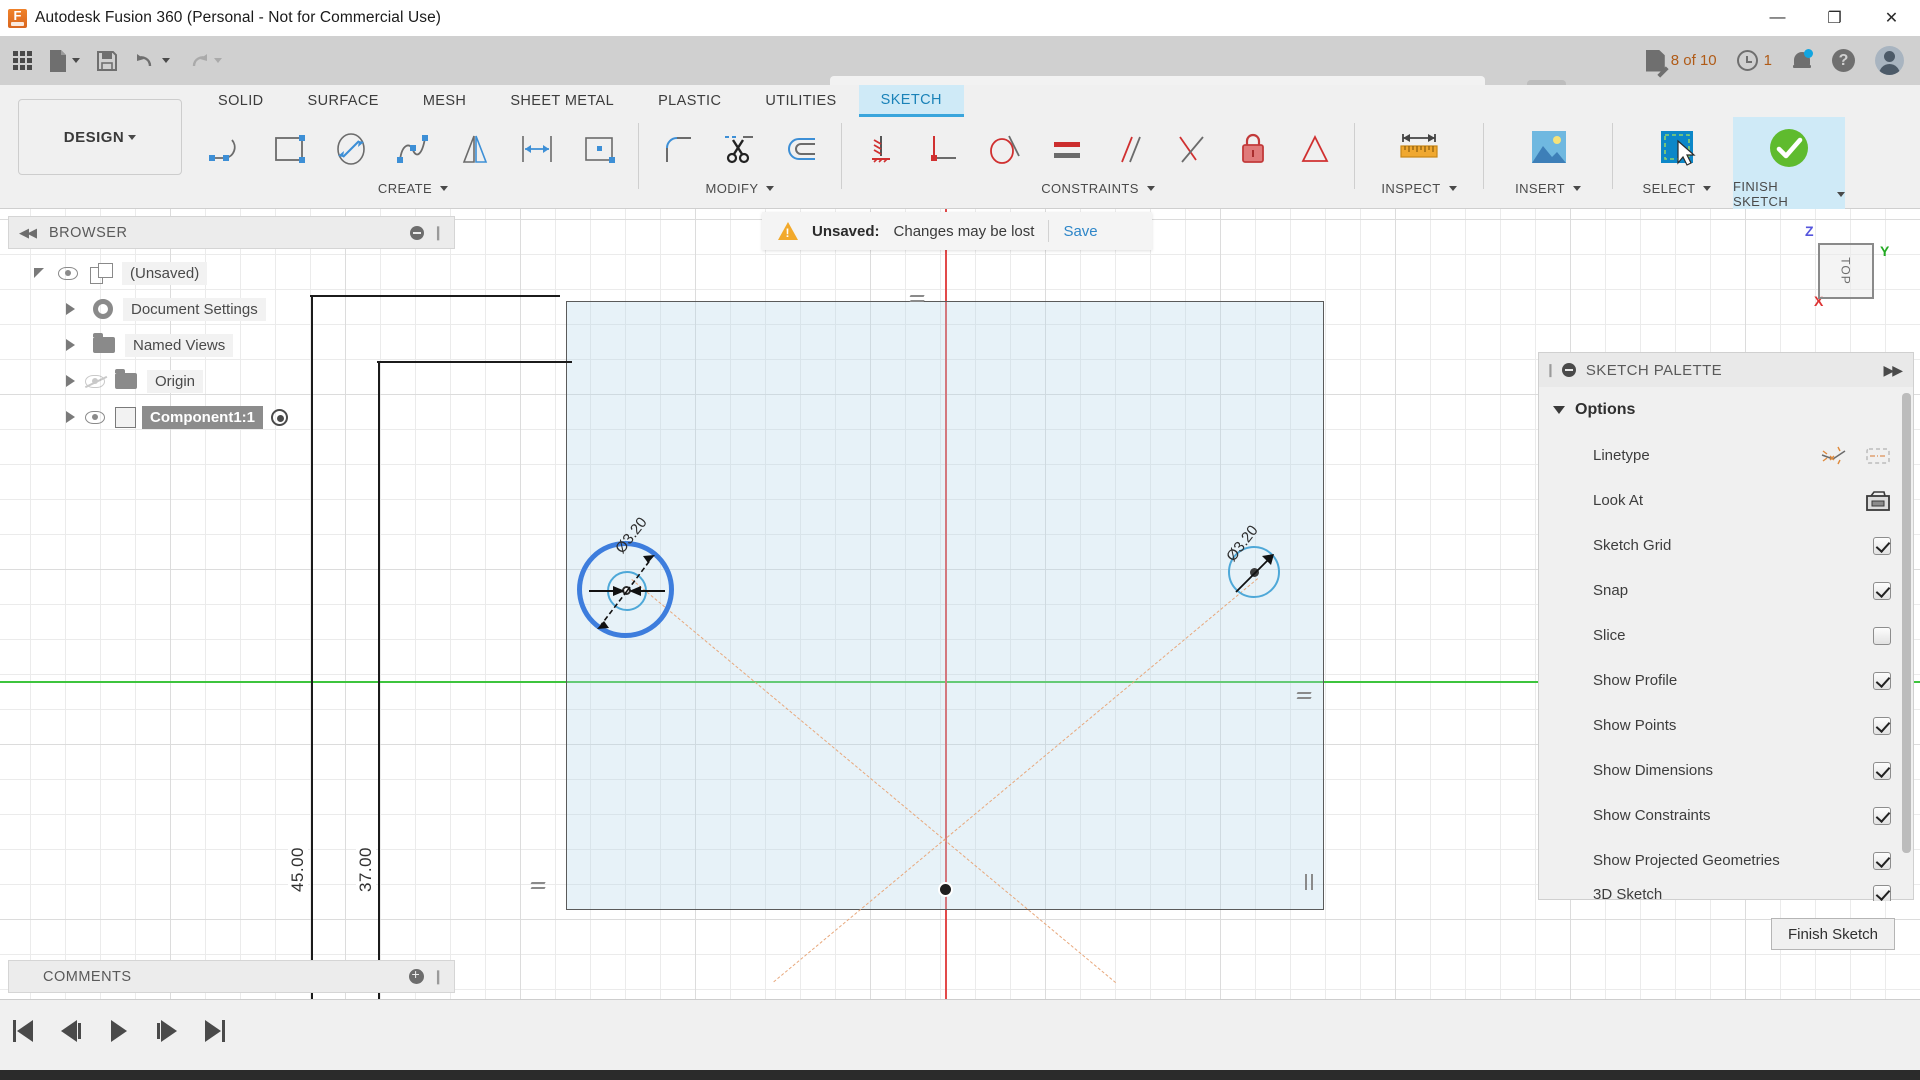 This screenshot has width=1920, height=1080. I want to click on undo-icon, so click(152, 61).